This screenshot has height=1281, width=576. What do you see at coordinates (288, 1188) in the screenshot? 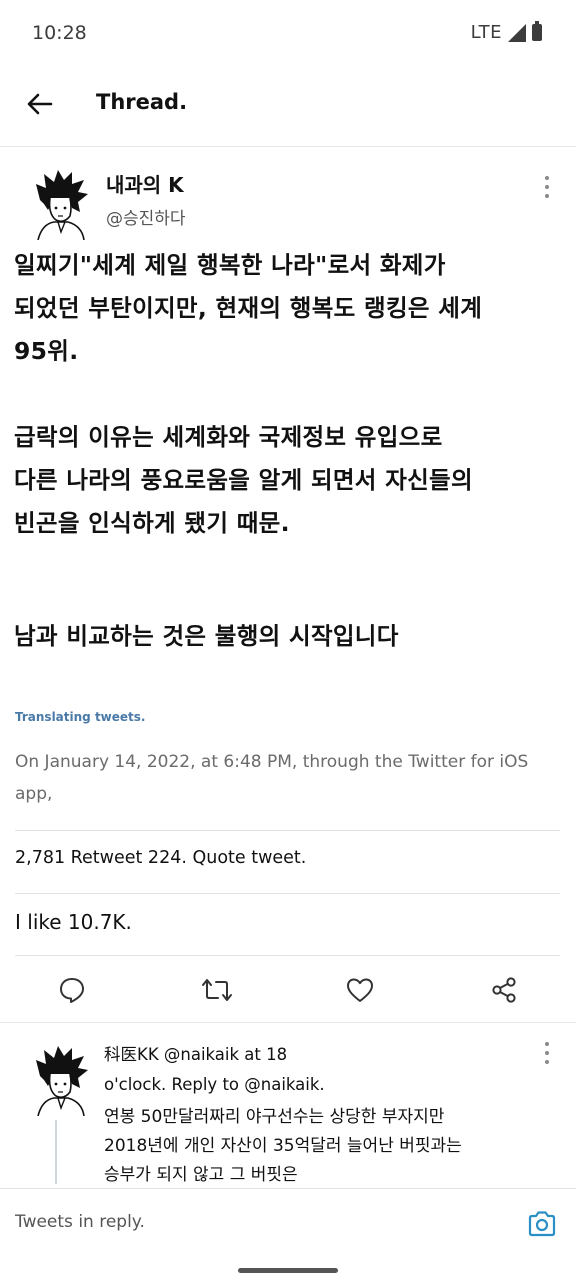
I see `composer-divider` at bounding box center [288, 1188].